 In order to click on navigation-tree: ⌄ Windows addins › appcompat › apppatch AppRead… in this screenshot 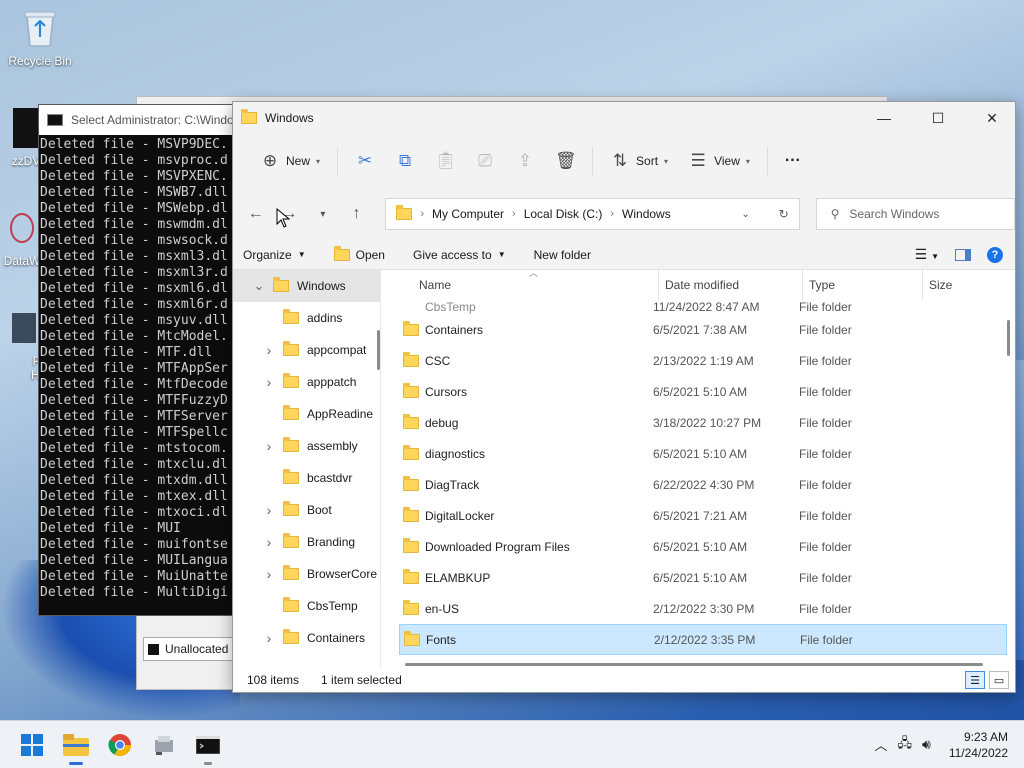, I will do `click(307, 469)`.